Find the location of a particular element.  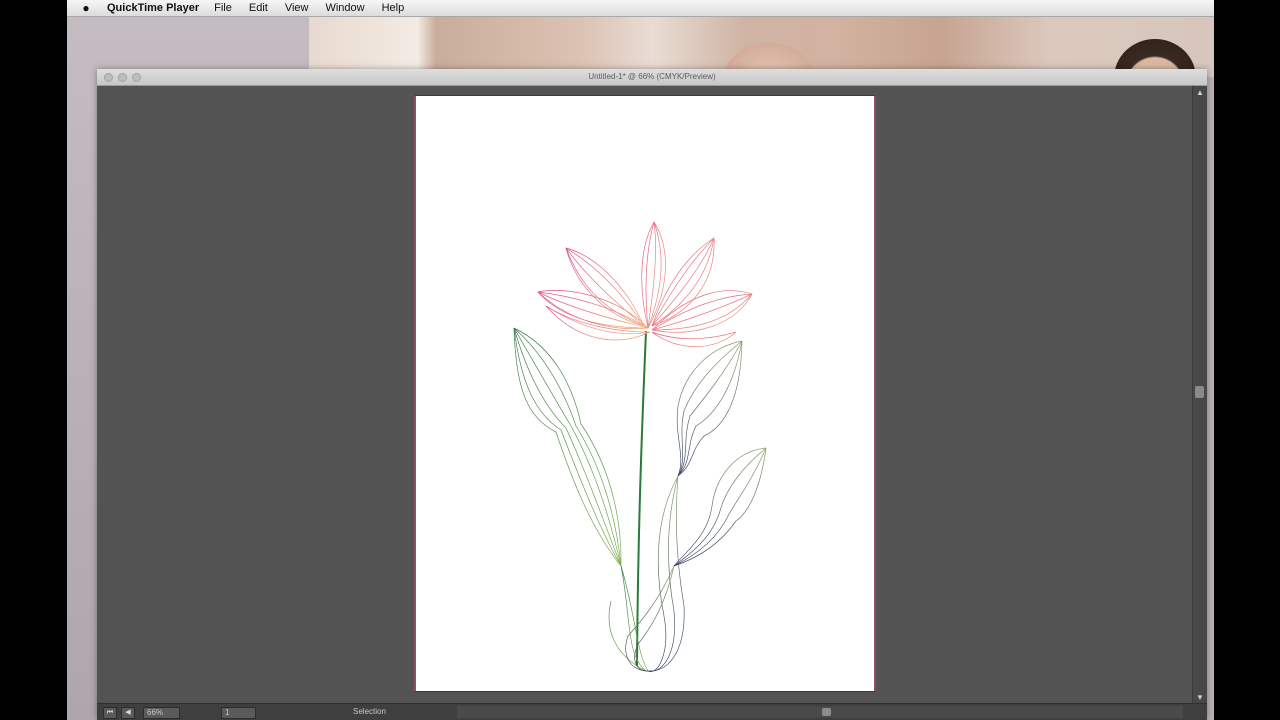

menu-edit: Edit is located at coordinates (258, 8).